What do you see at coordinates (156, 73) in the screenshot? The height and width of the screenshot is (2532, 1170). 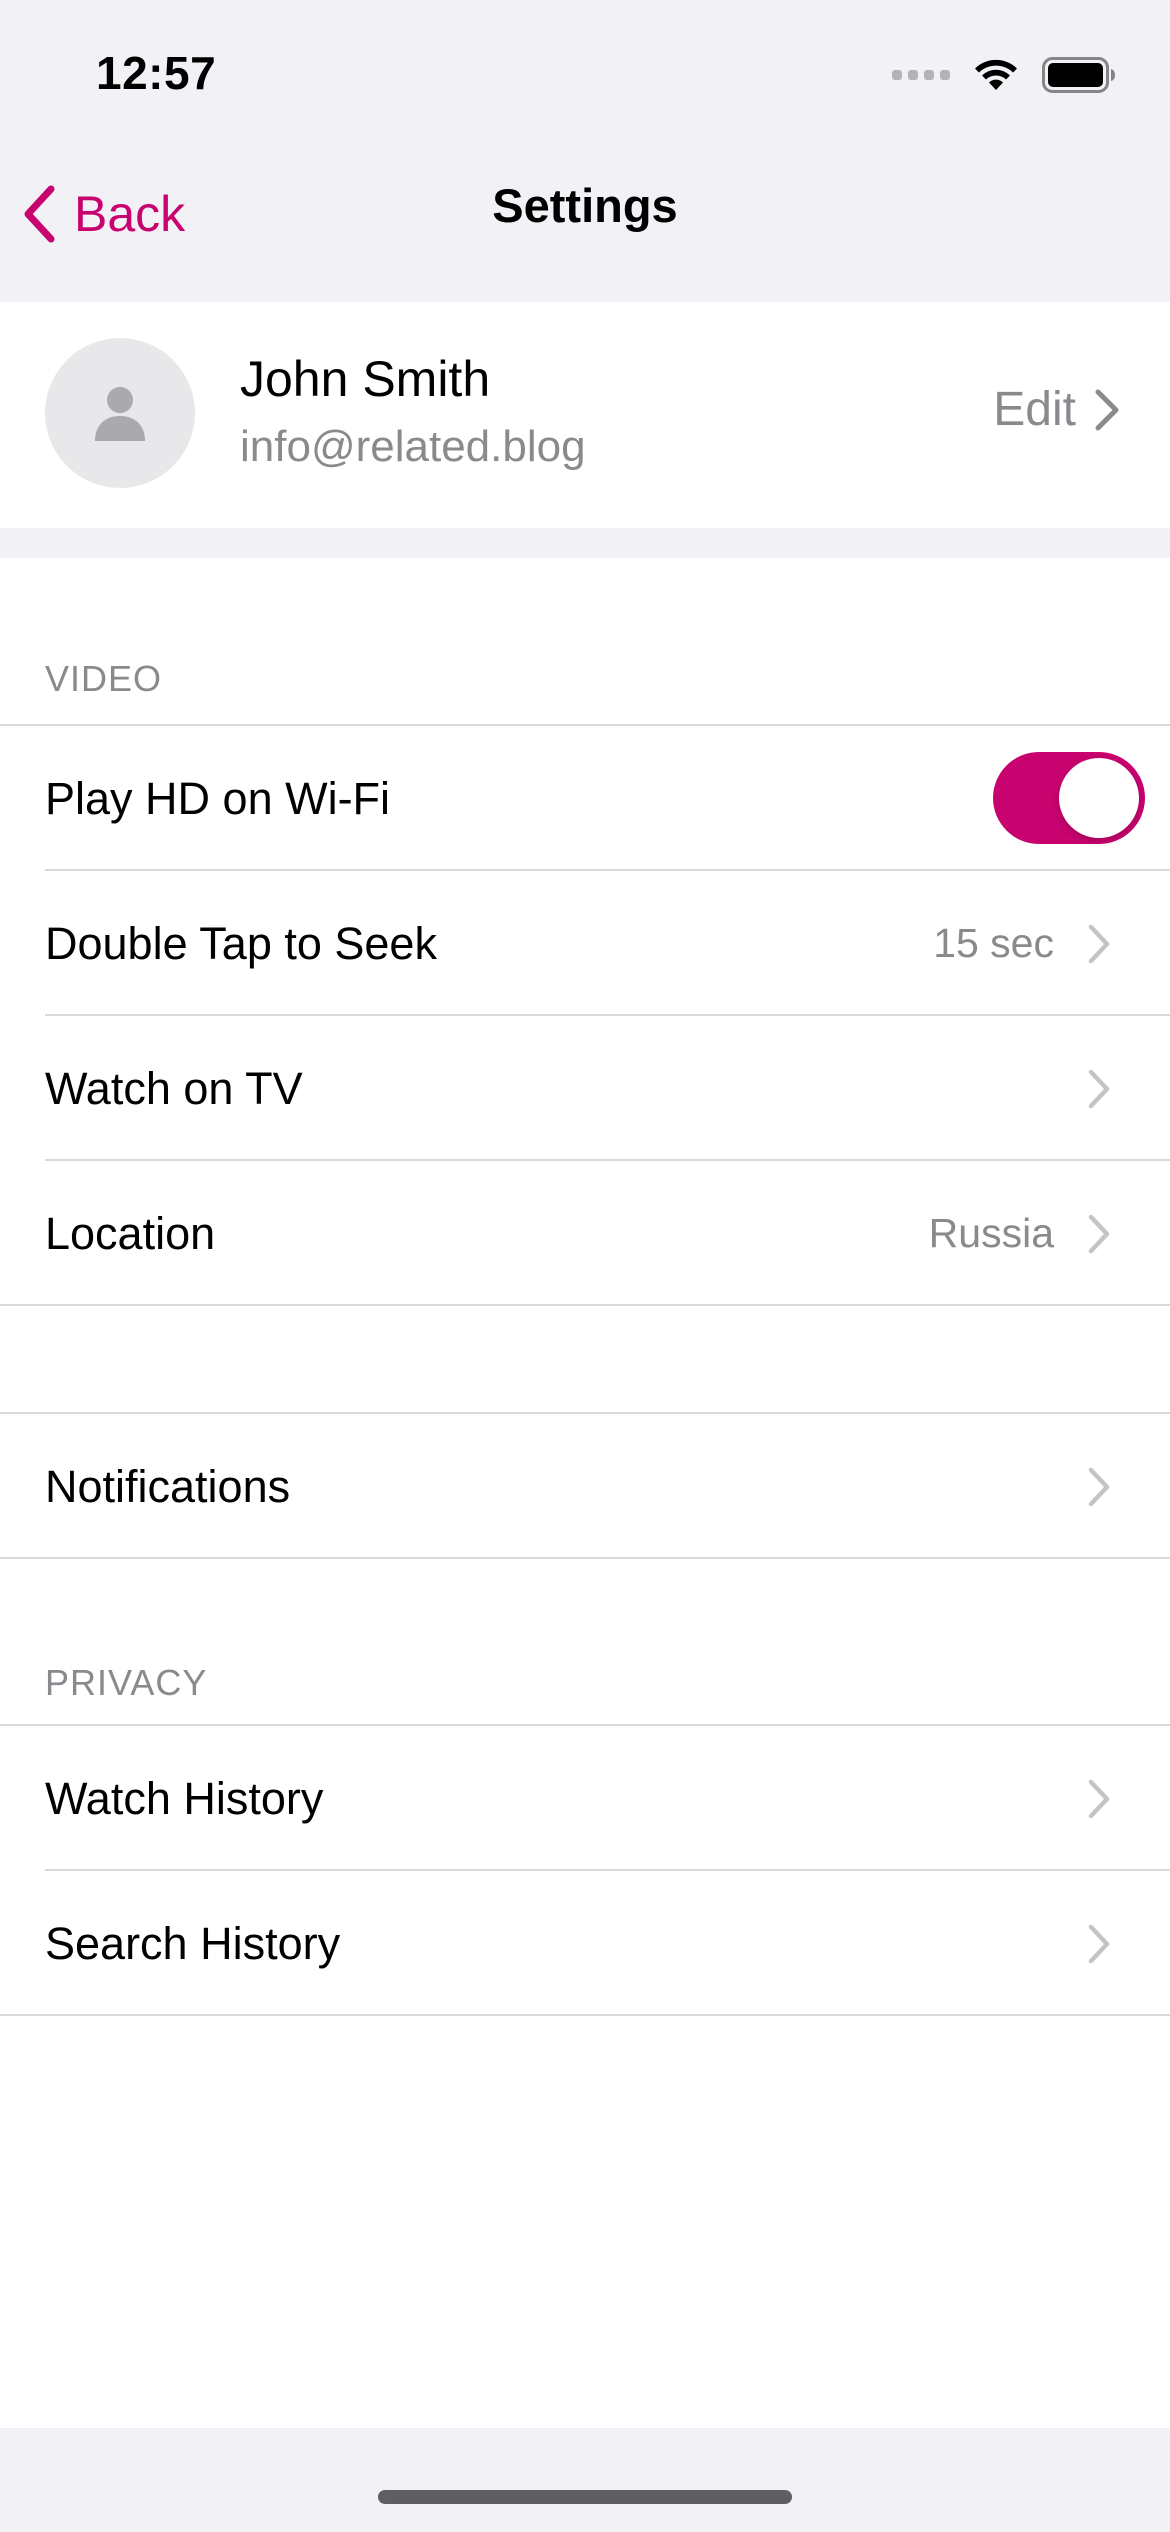 I see `status-time: 12:57` at bounding box center [156, 73].